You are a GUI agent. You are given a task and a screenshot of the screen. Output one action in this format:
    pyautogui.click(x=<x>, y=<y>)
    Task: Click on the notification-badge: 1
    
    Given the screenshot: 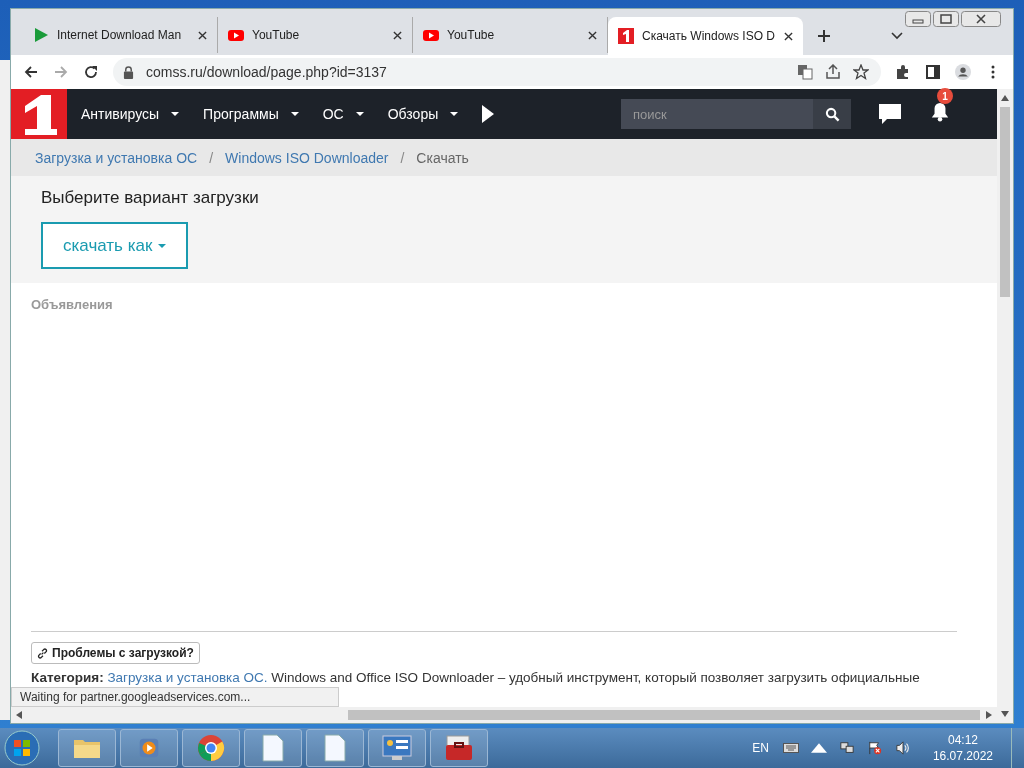 What is the action you would take?
    pyautogui.click(x=945, y=96)
    